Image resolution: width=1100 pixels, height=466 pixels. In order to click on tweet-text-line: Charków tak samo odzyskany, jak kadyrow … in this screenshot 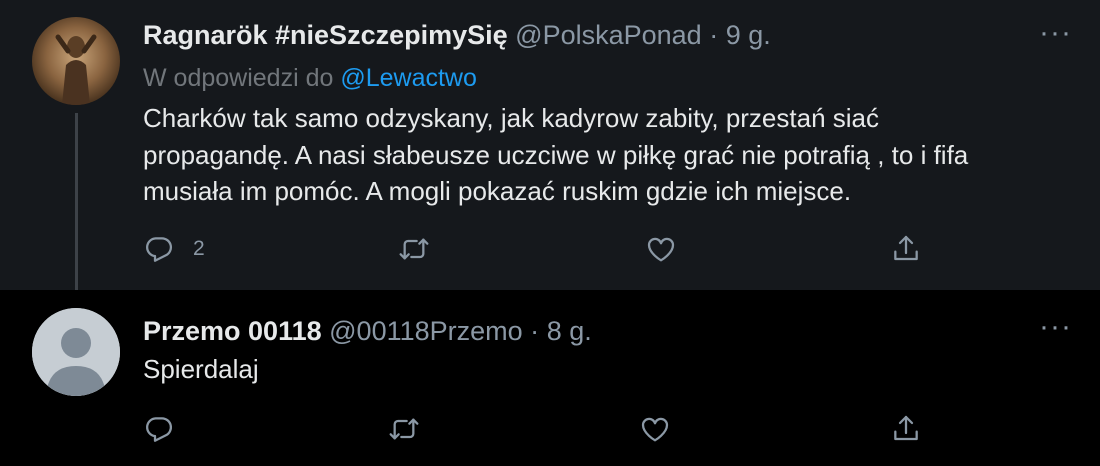, I will do `click(511, 118)`.